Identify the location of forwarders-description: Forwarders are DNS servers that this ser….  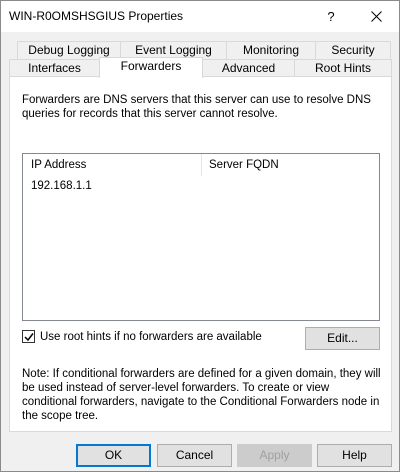
(196, 107).